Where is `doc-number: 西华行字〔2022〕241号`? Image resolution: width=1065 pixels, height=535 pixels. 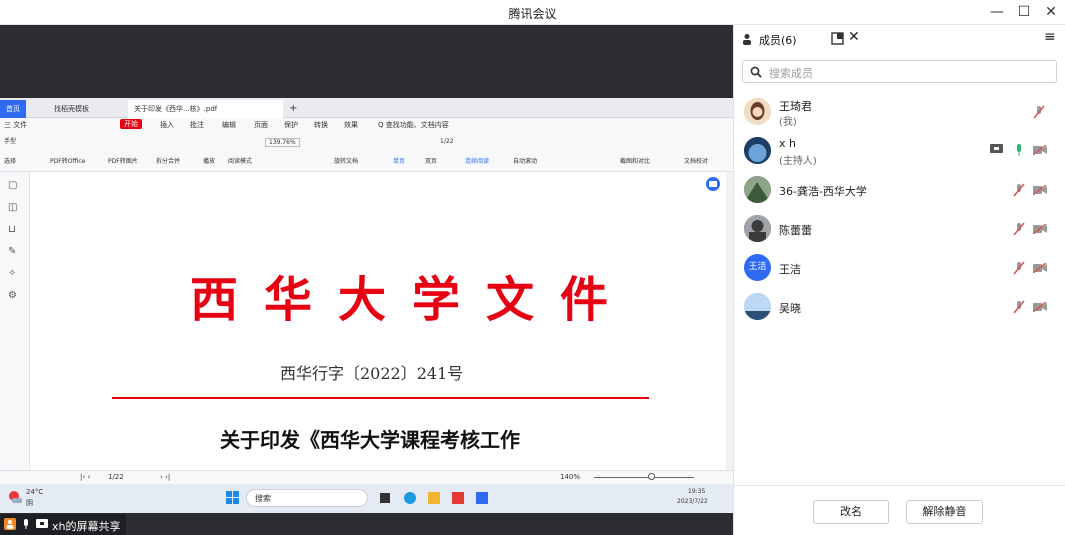
doc-number: 西华行字〔2022〕241号 is located at coordinates (372, 373).